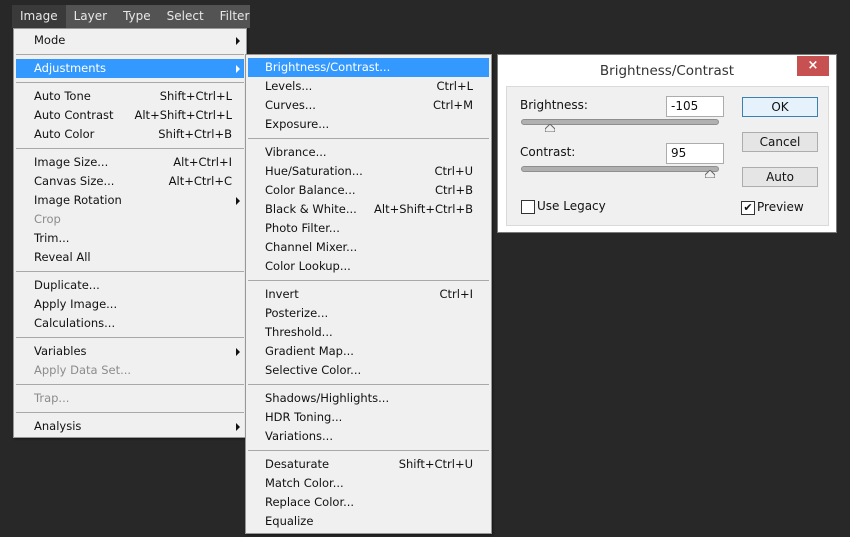  I want to click on menu-item-auto-color: Auto Color Shift+Ctrl+B, so click(130, 134).